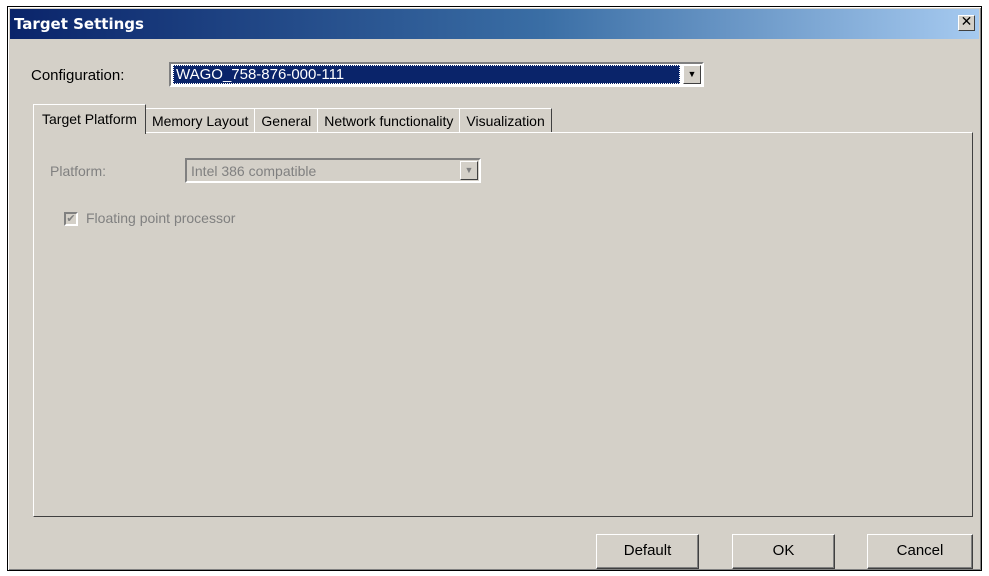 The height and width of the screenshot is (576, 989). I want to click on floating-point-checkbox: ✔, so click(71, 219).